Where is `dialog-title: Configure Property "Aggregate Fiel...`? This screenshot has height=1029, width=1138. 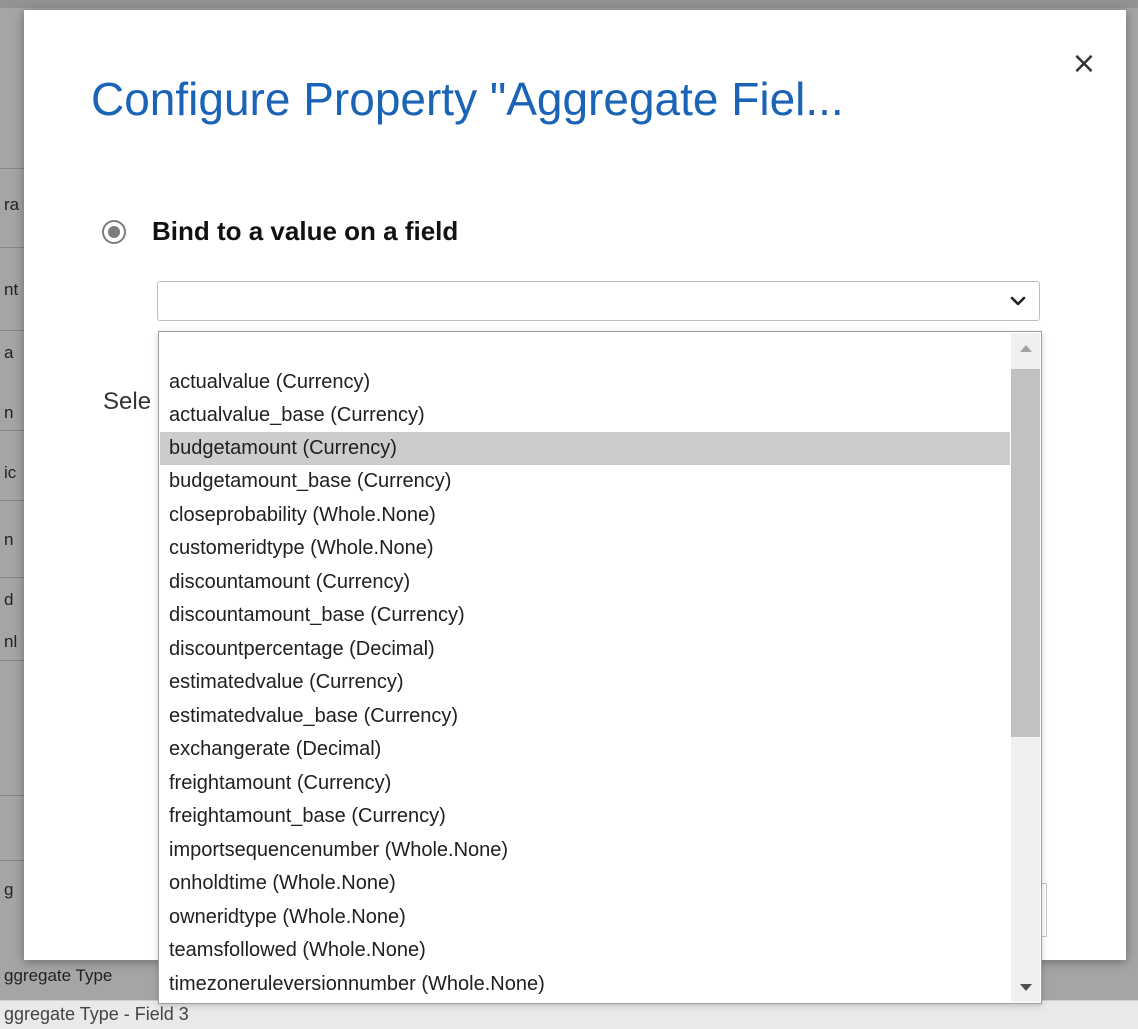
dialog-title: Configure Property "Aggregate Fiel... is located at coordinates (467, 99).